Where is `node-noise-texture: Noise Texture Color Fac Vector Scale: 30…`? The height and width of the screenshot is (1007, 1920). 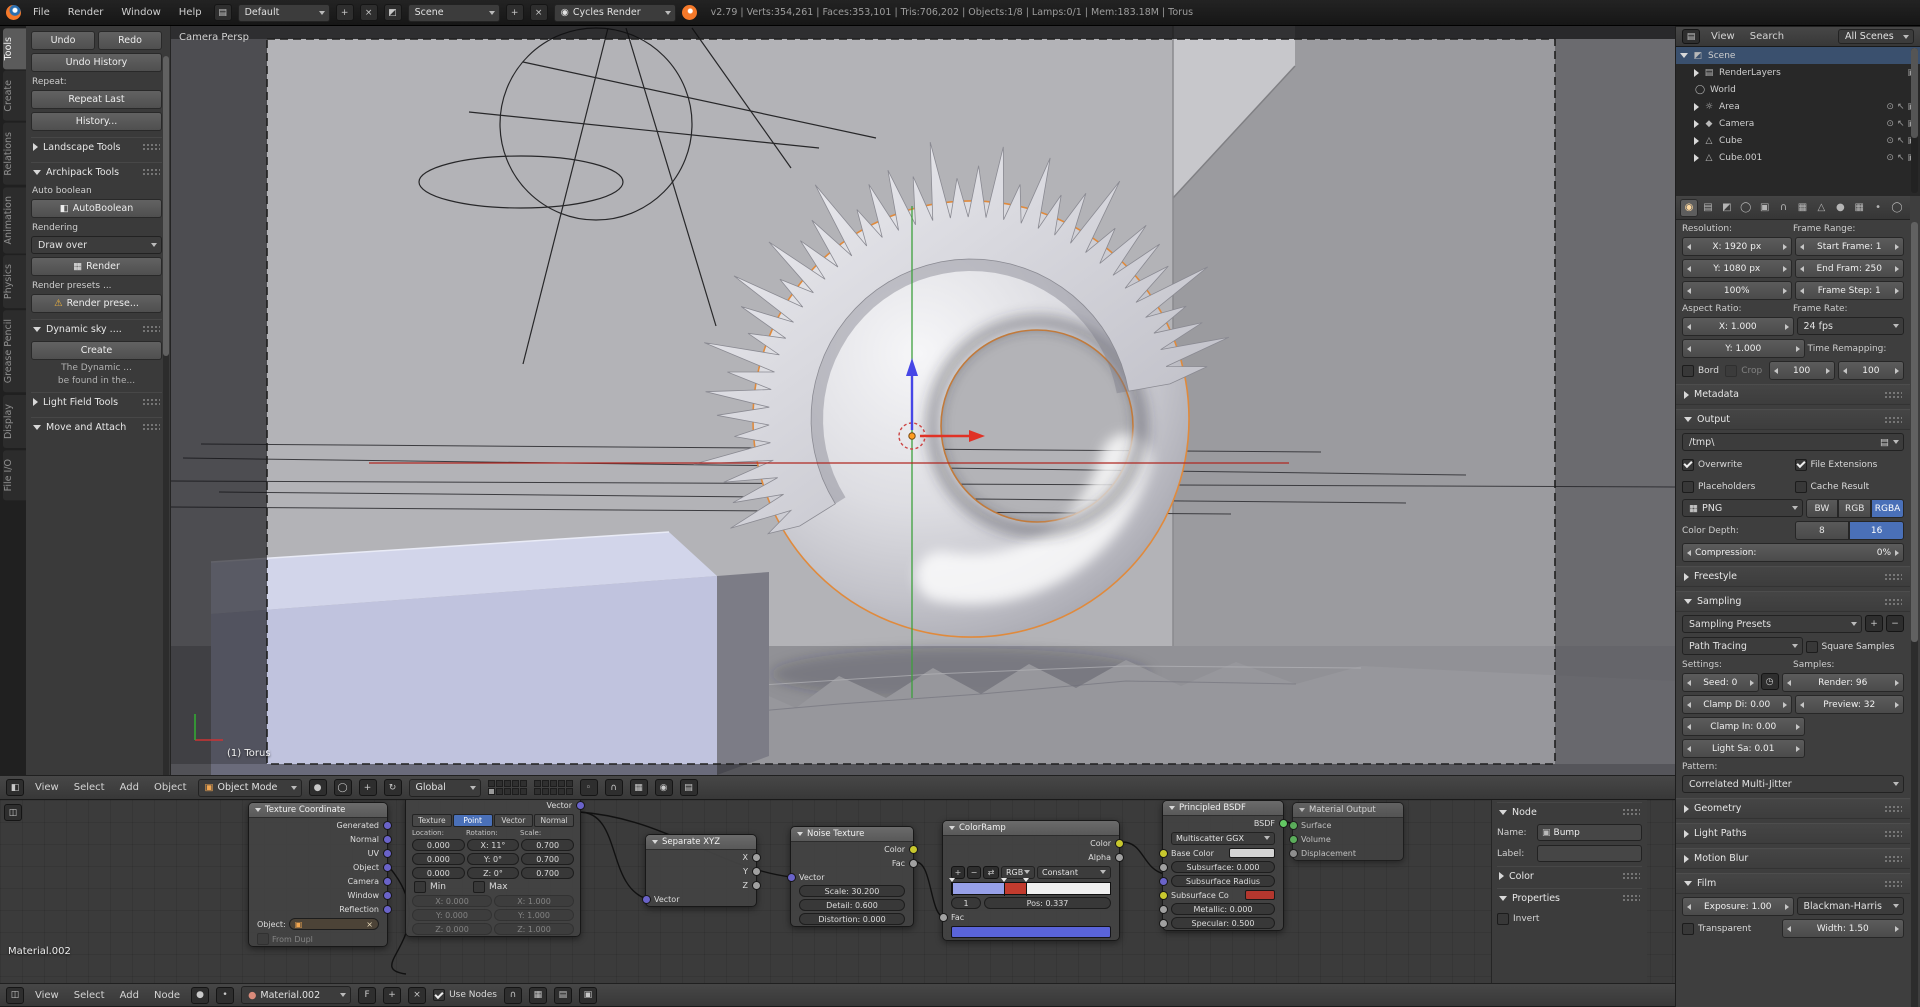 node-noise-texture: Noise Texture Color Fac Vector Scale: 30… is located at coordinates (852, 876).